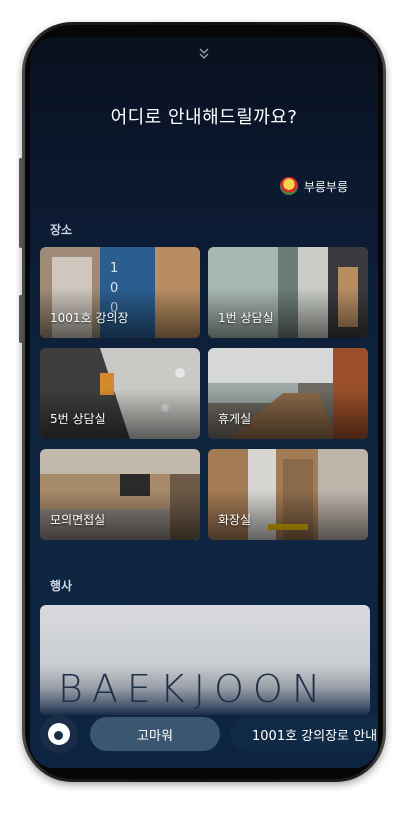 This screenshot has height=815, width=407. Describe the element at coordinates (288, 393) in the screenshot. I see `place-card-lounge: 휴게실` at that location.